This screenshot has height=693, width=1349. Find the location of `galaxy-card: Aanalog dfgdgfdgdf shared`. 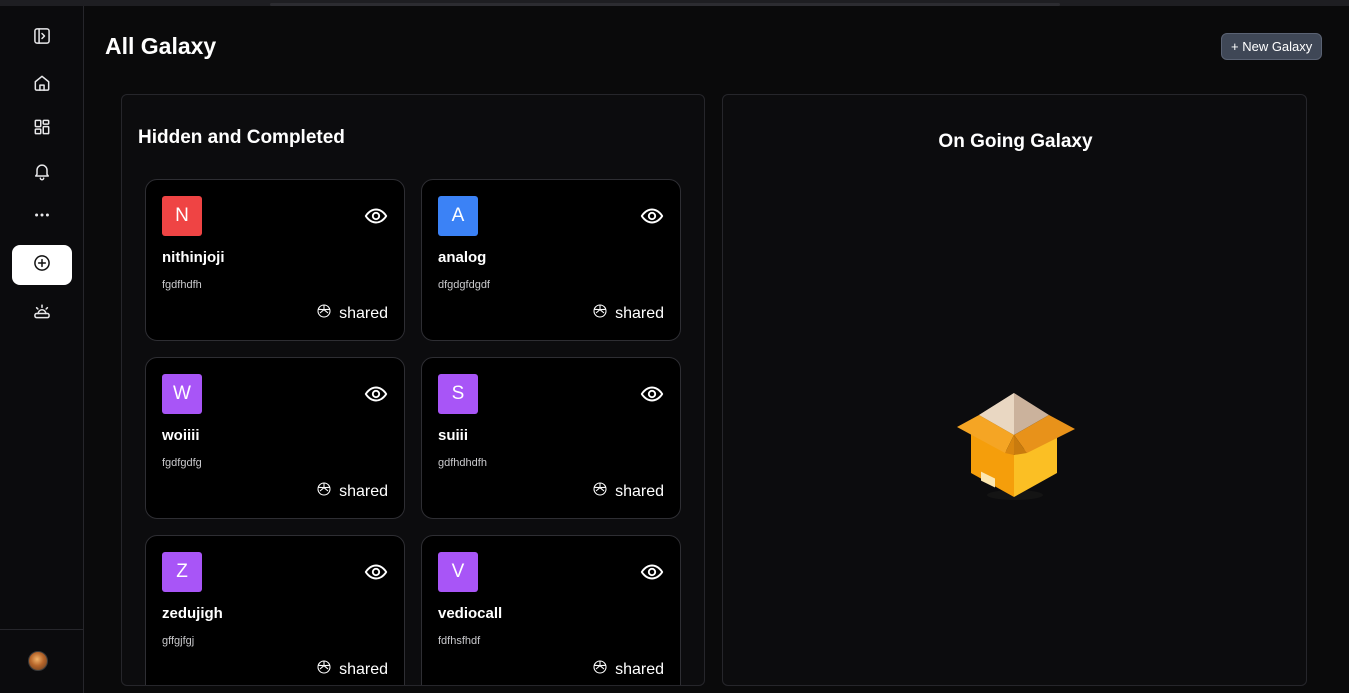

galaxy-card: Aanalog dfgdgfdgdf shared is located at coordinates (551, 260).